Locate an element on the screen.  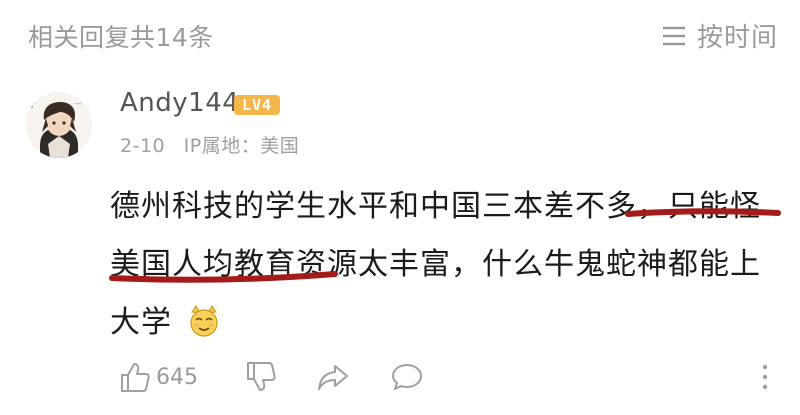
thumbs-down-icon is located at coordinates (261, 376).